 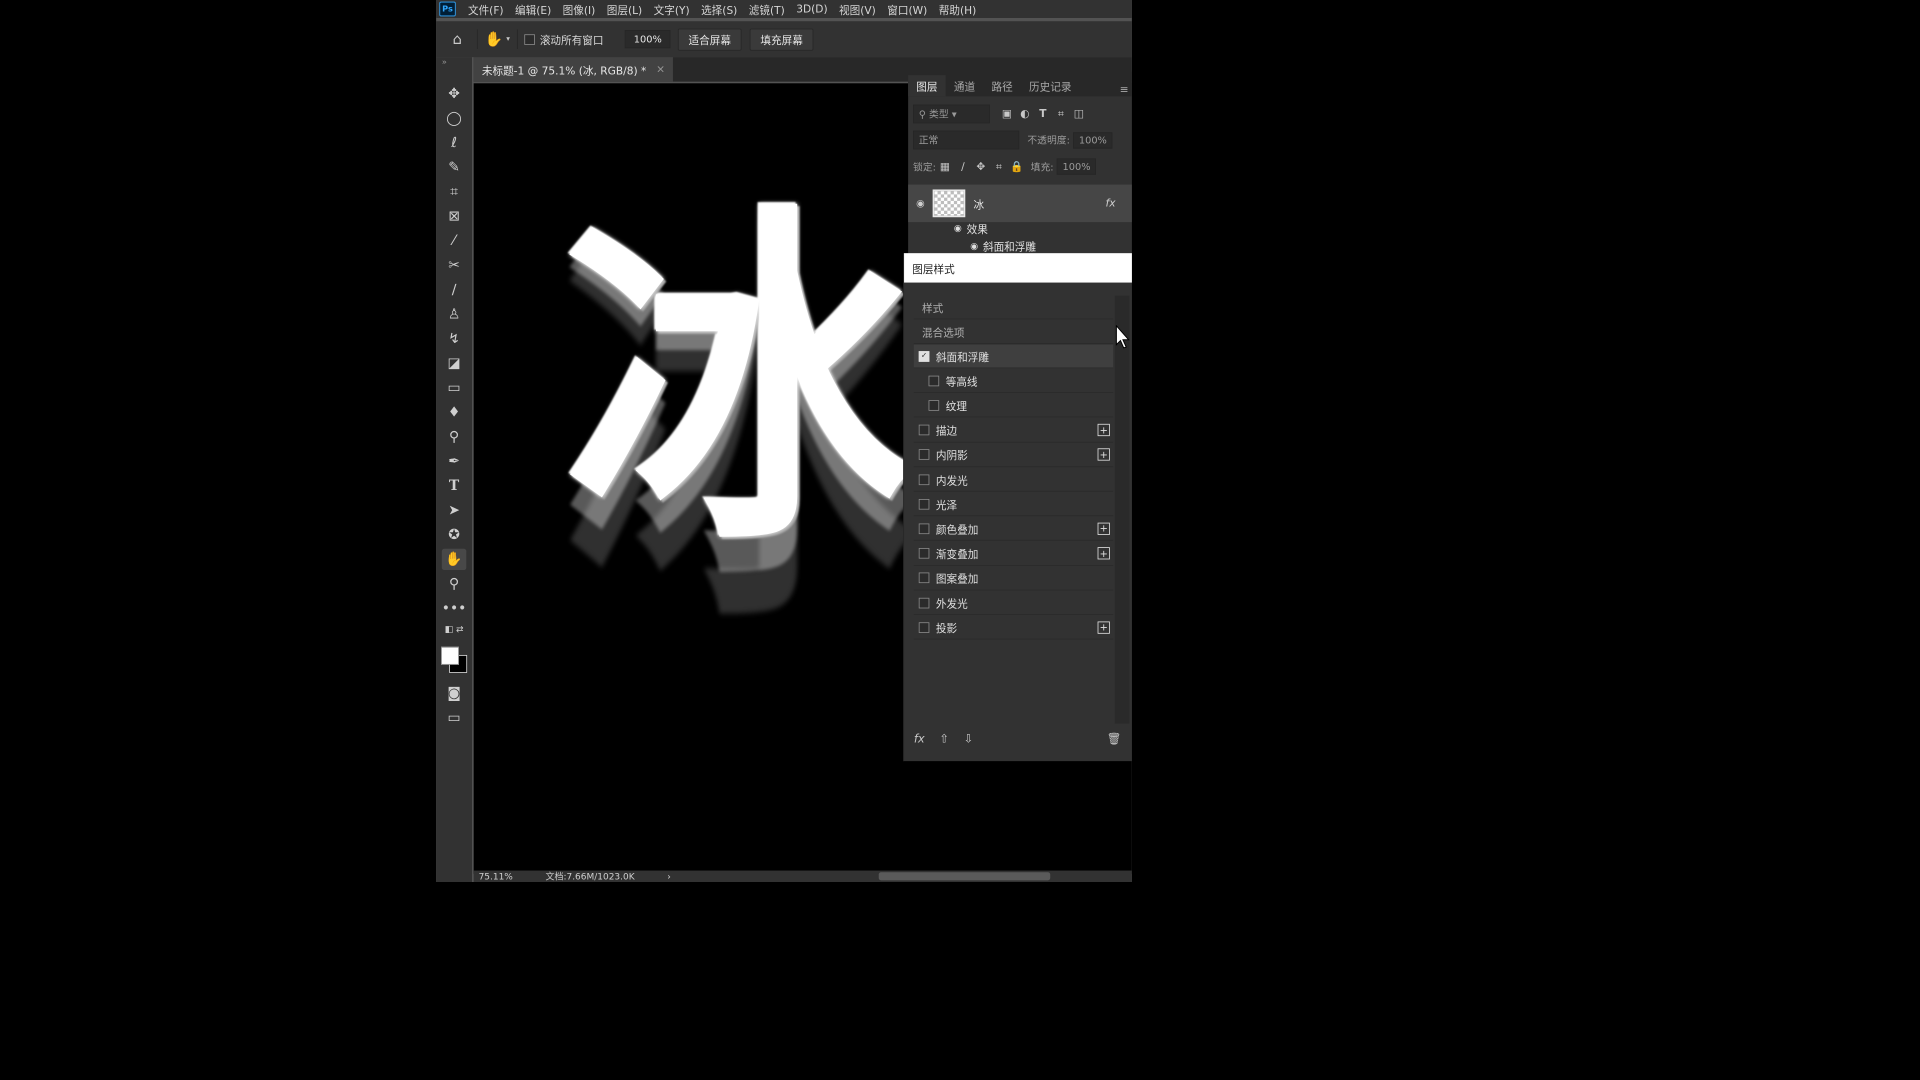 What do you see at coordinates (1013, 603) in the screenshot?
I see `style-item: 外发光` at bounding box center [1013, 603].